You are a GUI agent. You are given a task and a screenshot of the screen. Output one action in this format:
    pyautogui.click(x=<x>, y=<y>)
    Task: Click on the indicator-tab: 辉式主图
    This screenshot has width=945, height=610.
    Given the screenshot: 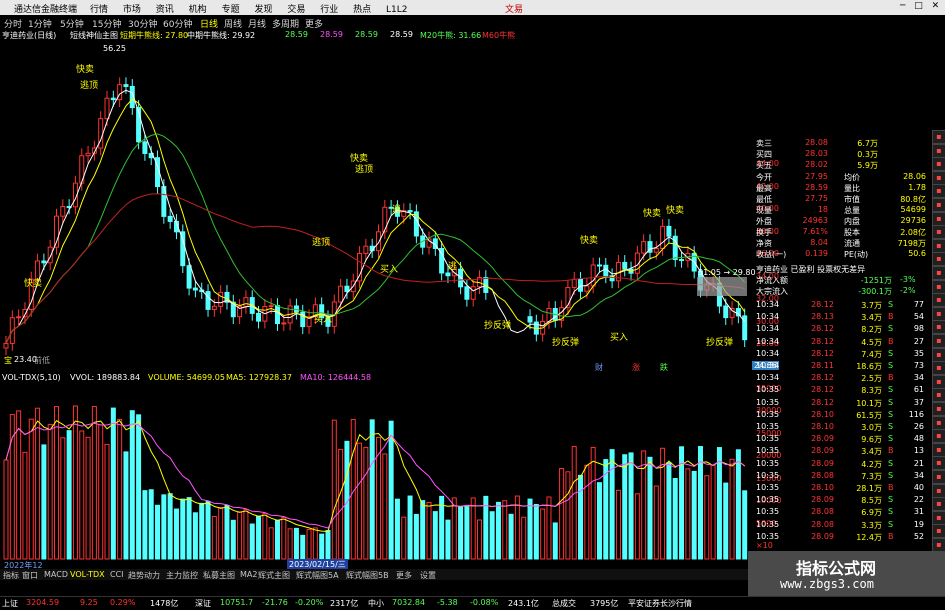 What is the action you would take?
    pyautogui.click(x=274, y=575)
    